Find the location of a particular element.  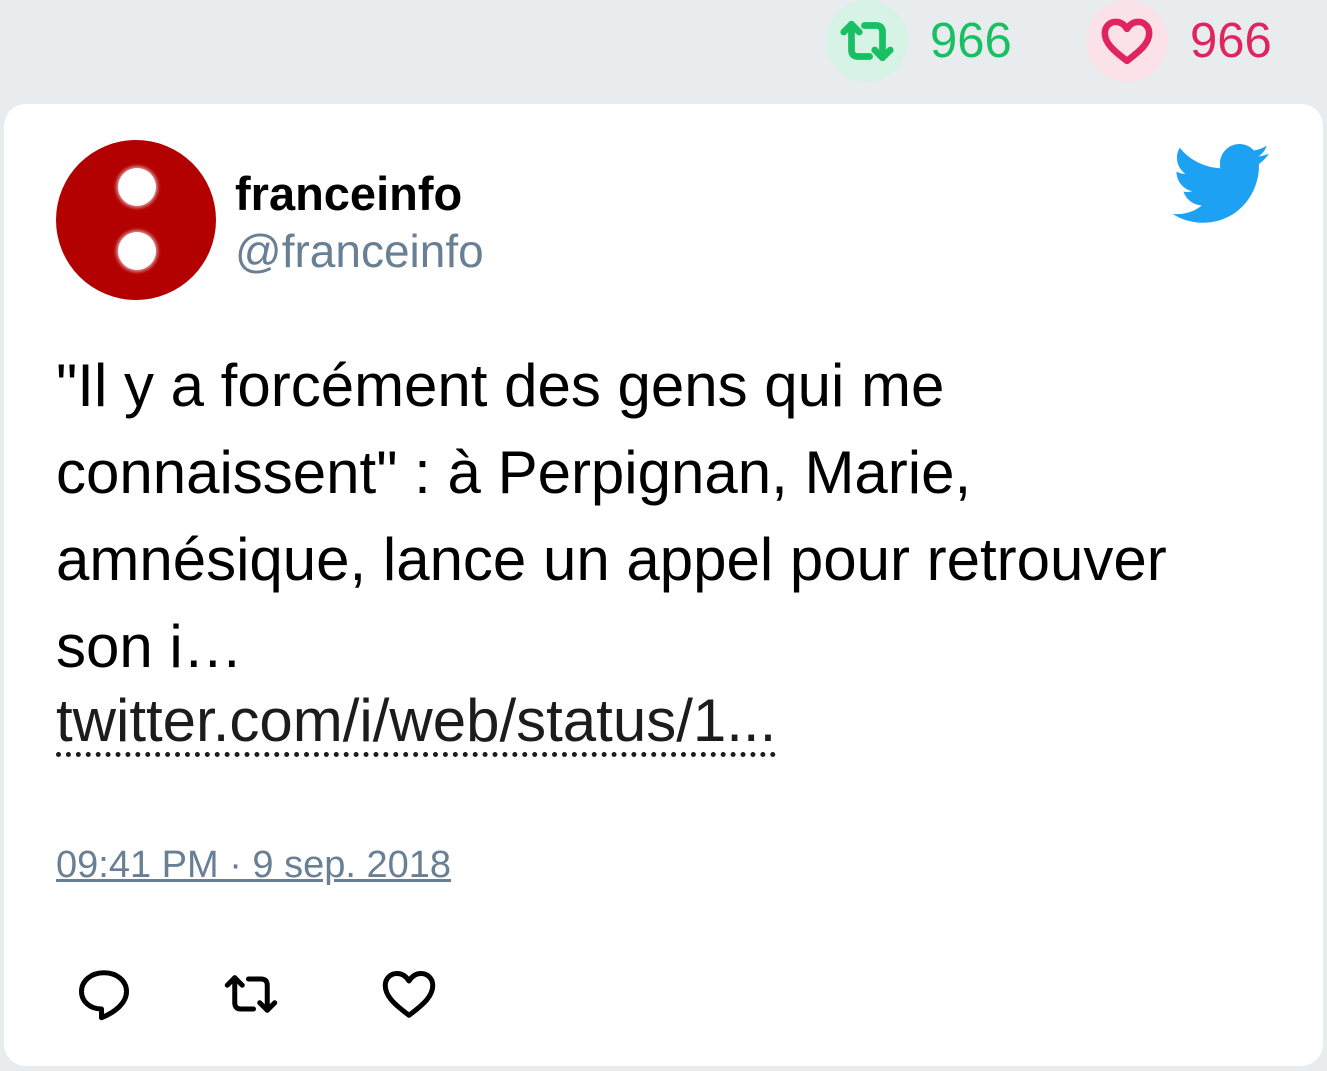

avatar-dot-top is located at coordinates (137, 187).